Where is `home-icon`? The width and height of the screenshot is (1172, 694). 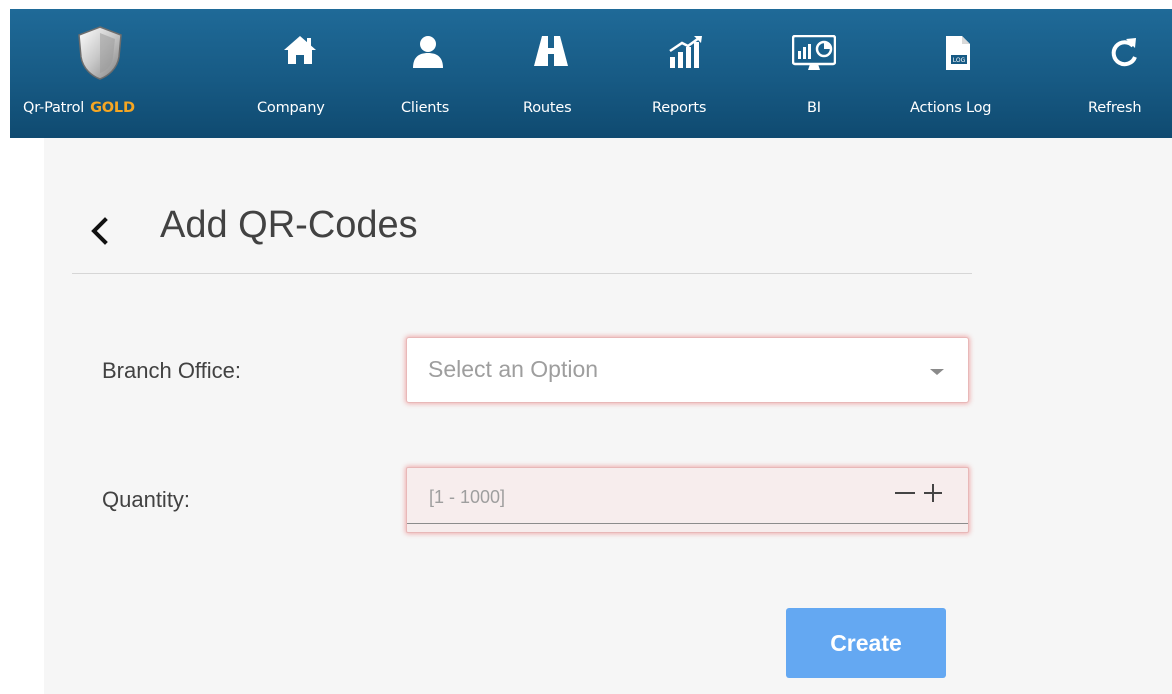
home-icon is located at coordinates (300, 59).